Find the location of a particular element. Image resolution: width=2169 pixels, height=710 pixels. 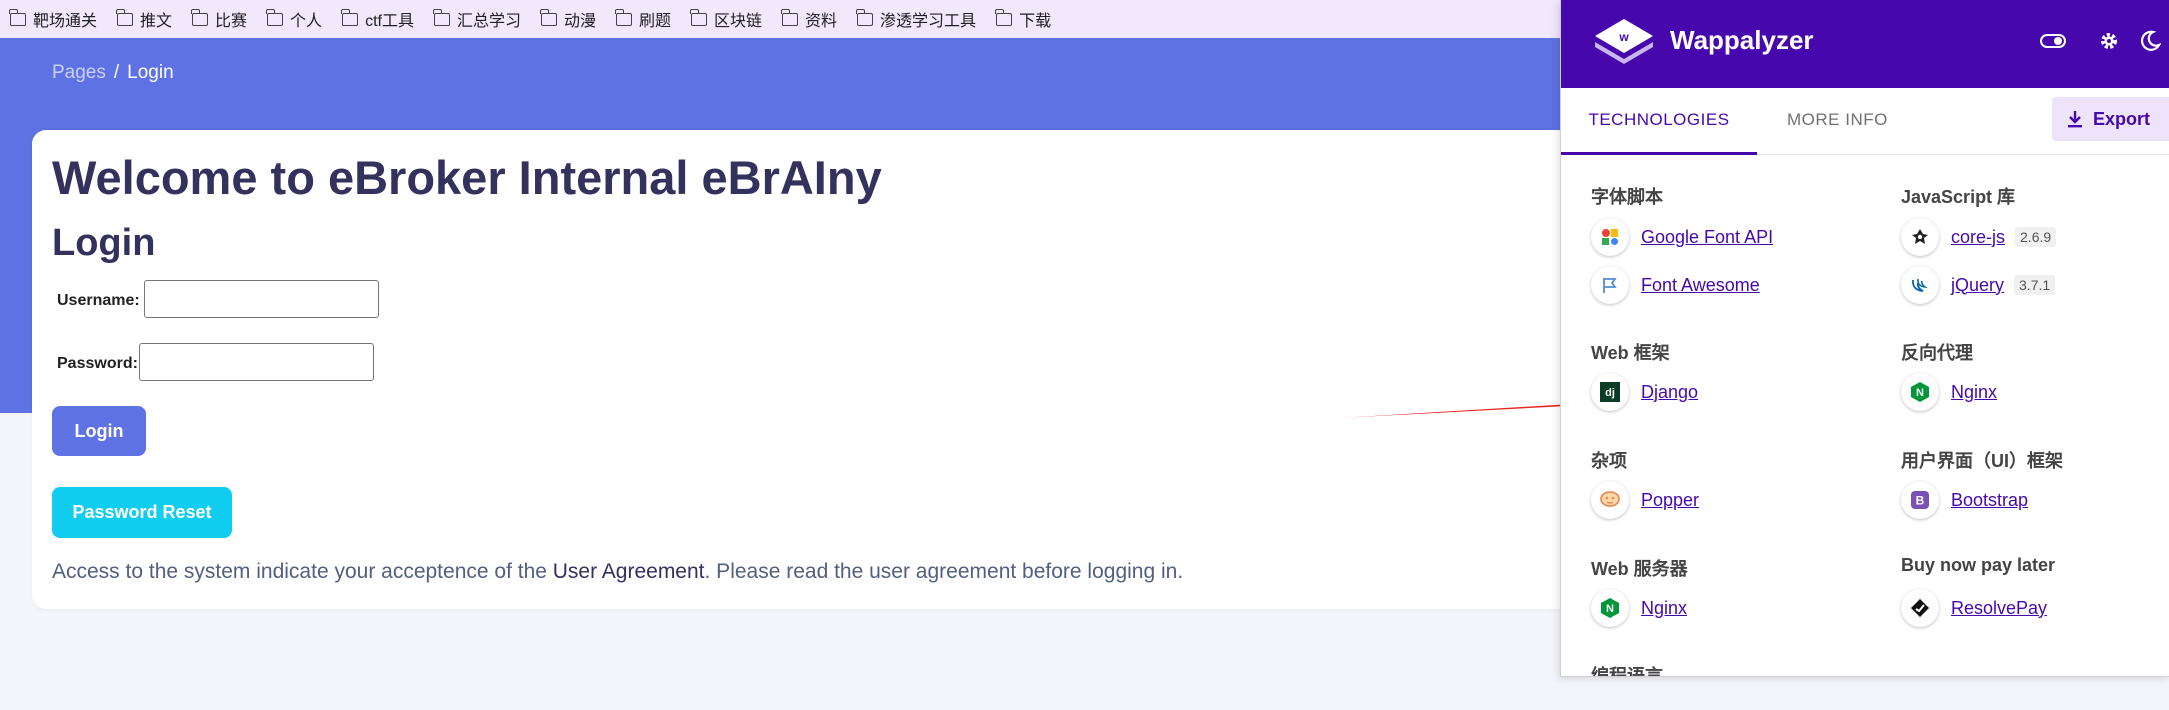

bookmark-folder: ctf工具 is located at coordinates (377, 19).